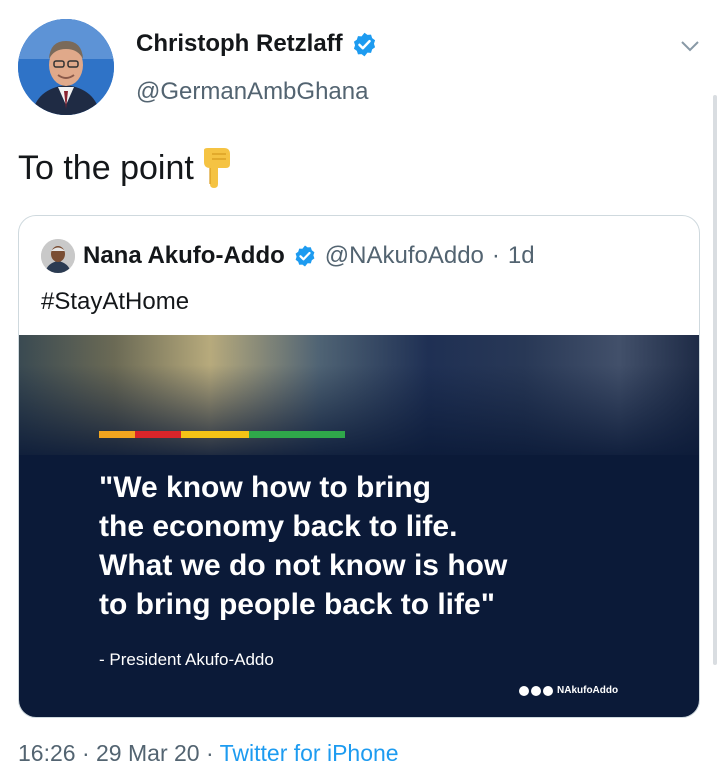  What do you see at coordinates (47, 753) in the screenshot?
I see `tweet-time: 16:26` at bounding box center [47, 753].